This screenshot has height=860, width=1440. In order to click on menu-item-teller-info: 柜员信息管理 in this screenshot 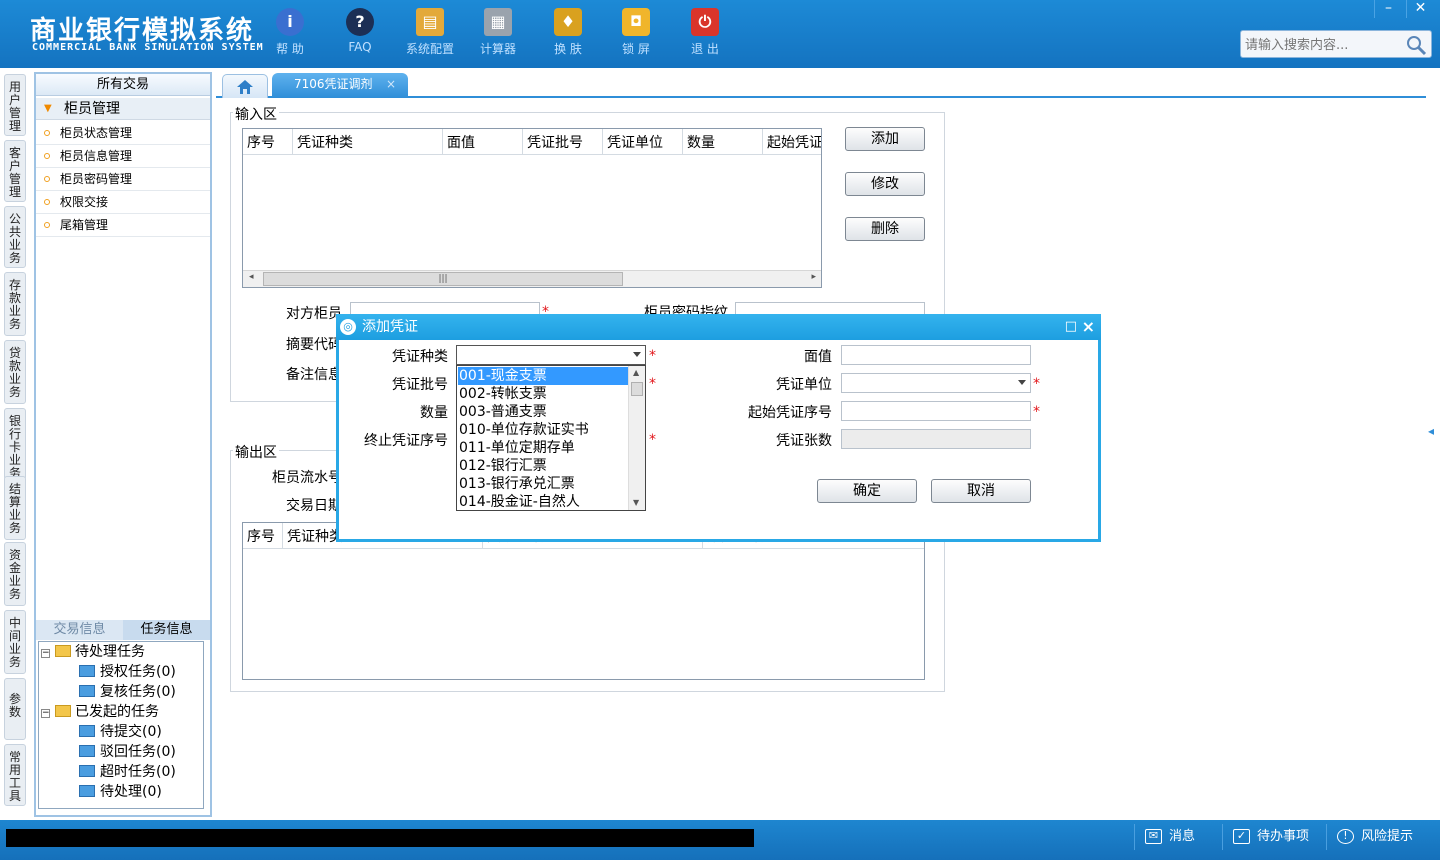, I will do `click(123, 156)`.